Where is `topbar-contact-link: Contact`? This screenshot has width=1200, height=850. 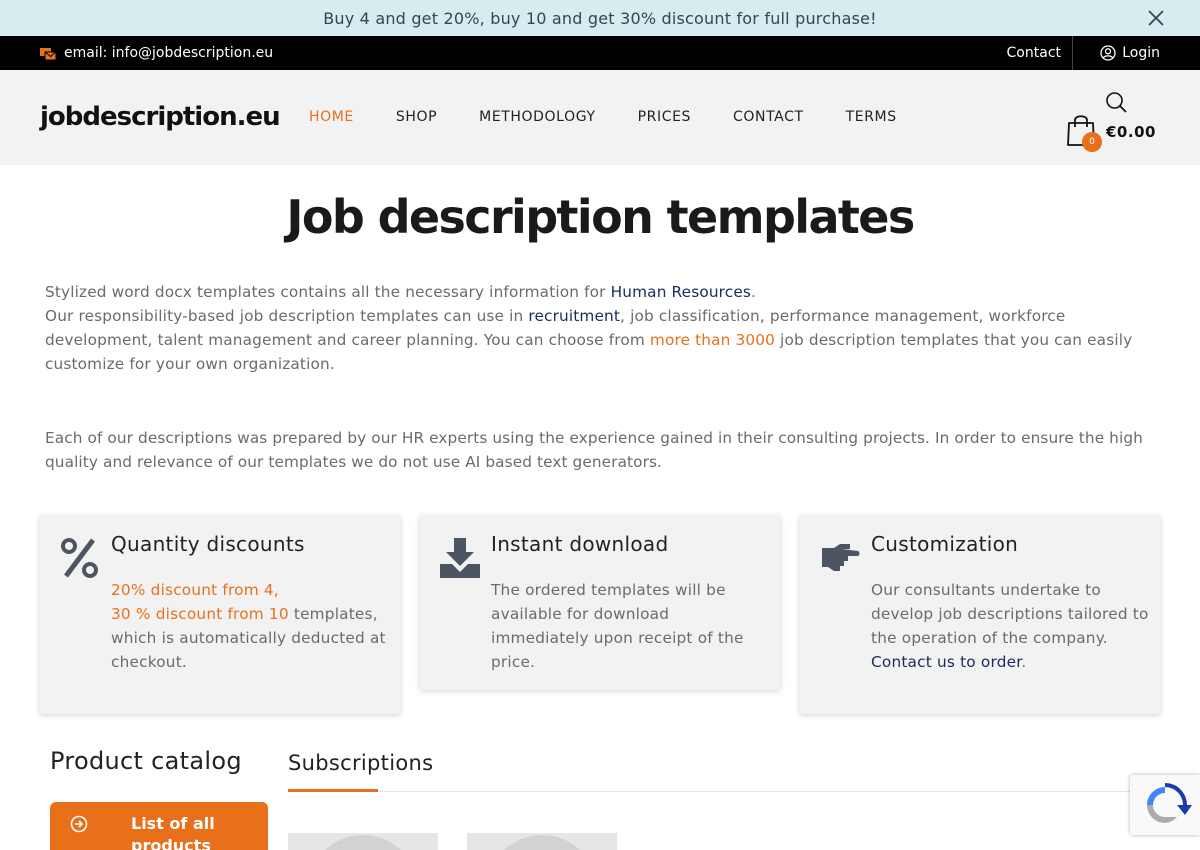
topbar-contact-link: Contact is located at coordinates (1040, 53).